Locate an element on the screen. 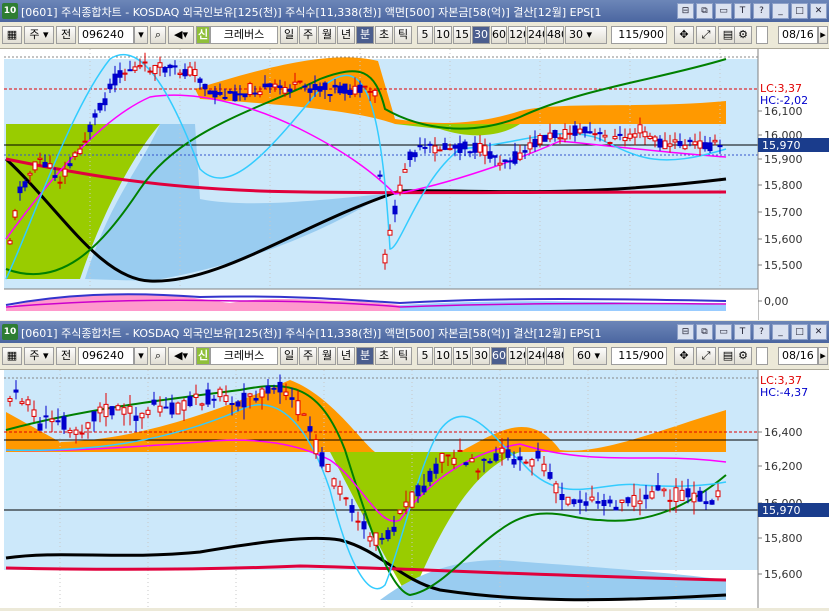 The height and width of the screenshot is (611, 829). interval-select: 30 ▾ is located at coordinates (586, 35).